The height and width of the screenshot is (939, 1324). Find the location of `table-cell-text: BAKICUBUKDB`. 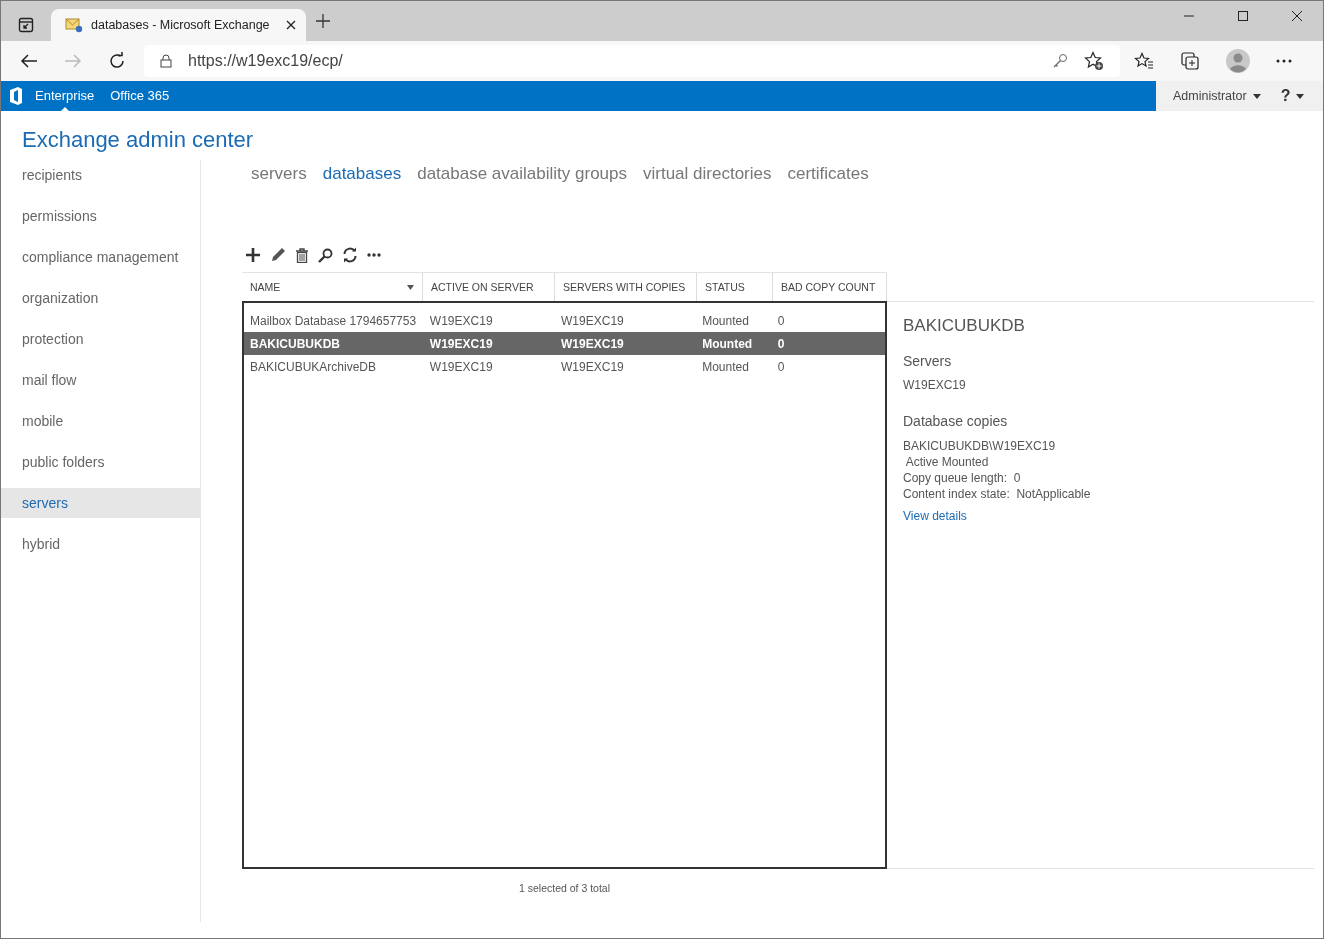

table-cell-text: BAKICUBUKDB is located at coordinates (295, 343).